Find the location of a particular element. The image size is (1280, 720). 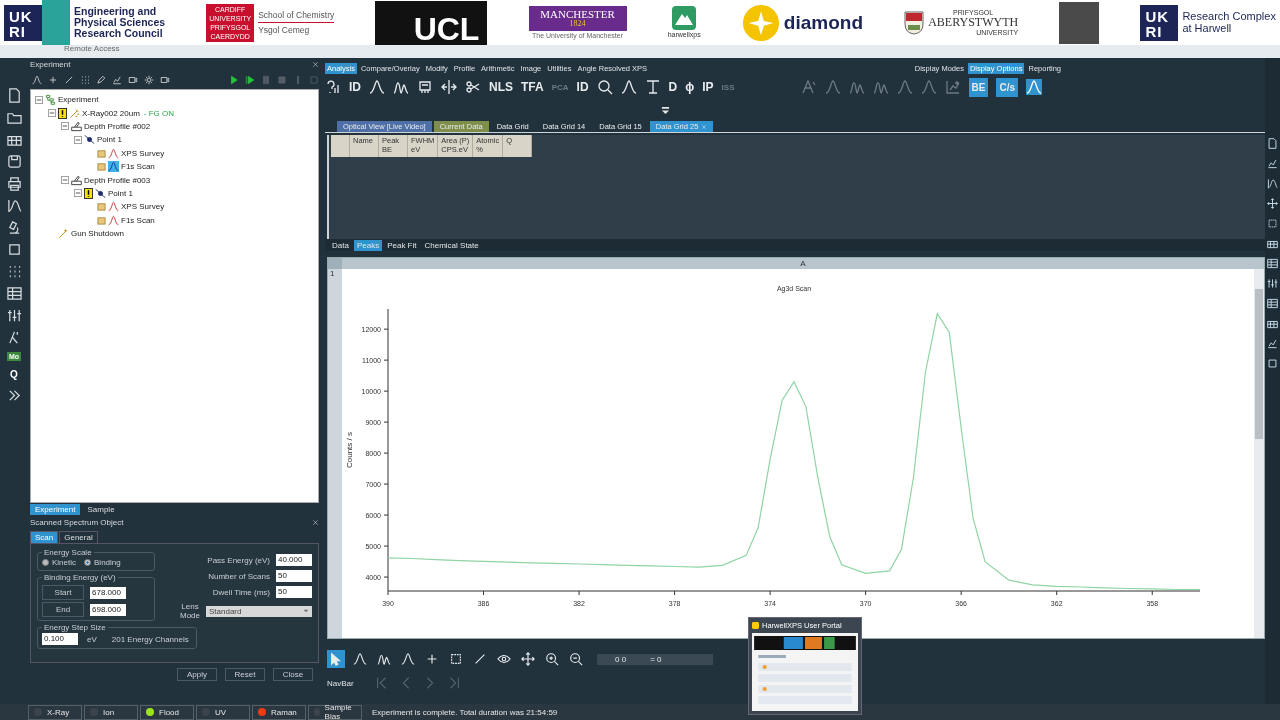

tool-button: D is located at coordinates (673, 87).